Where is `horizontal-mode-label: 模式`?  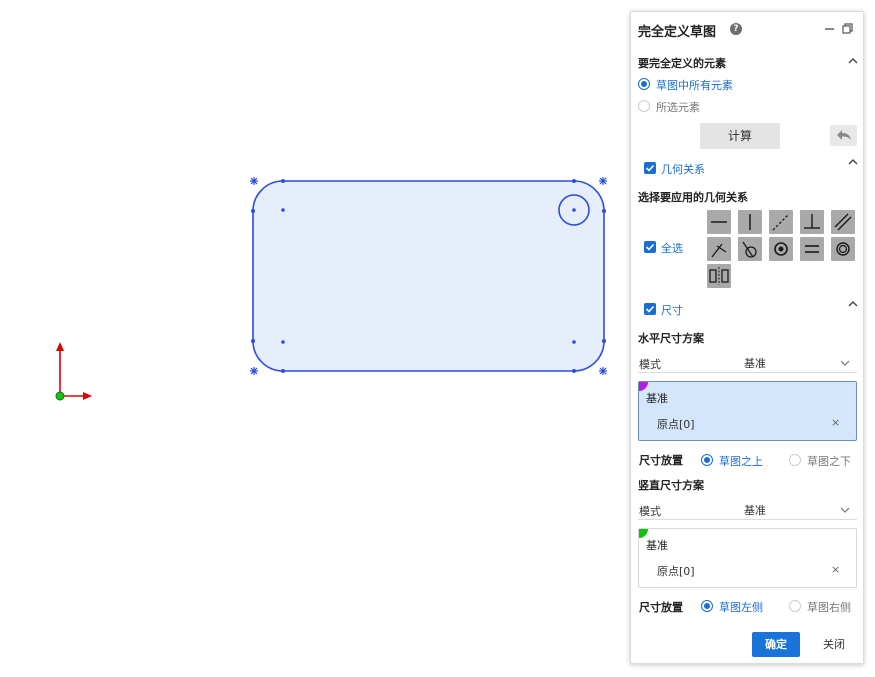 horizontal-mode-label: 模式 is located at coordinates (650, 364).